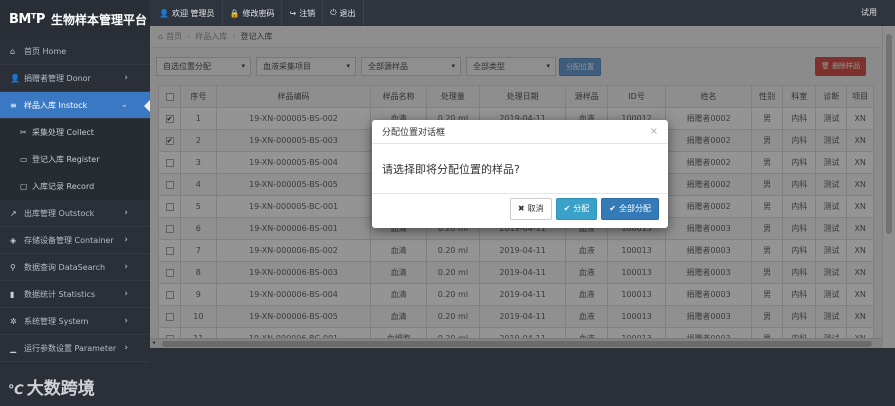 Image resolution: width=895 pixels, height=406 pixels. What do you see at coordinates (567, 208) in the screenshot?
I see `check-circle-icon: ✔` at bounding box center [567, 208].